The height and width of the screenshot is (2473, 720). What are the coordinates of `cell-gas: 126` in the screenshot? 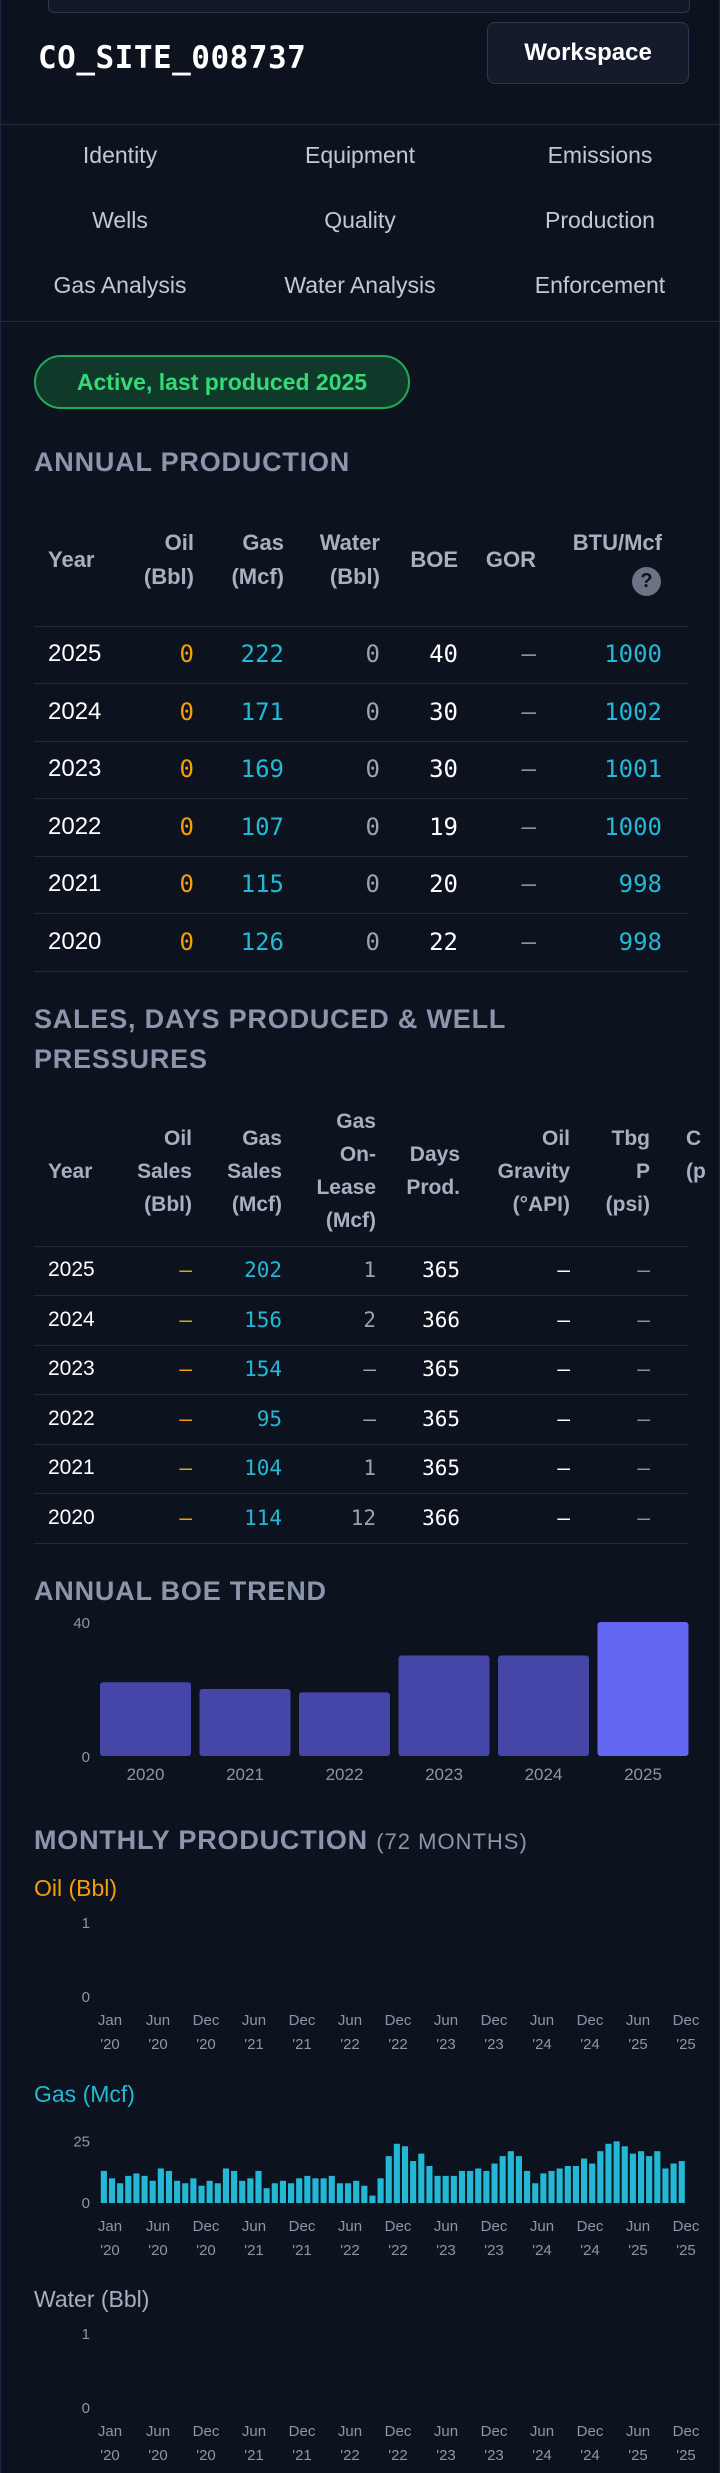 It's located at (262, 942).